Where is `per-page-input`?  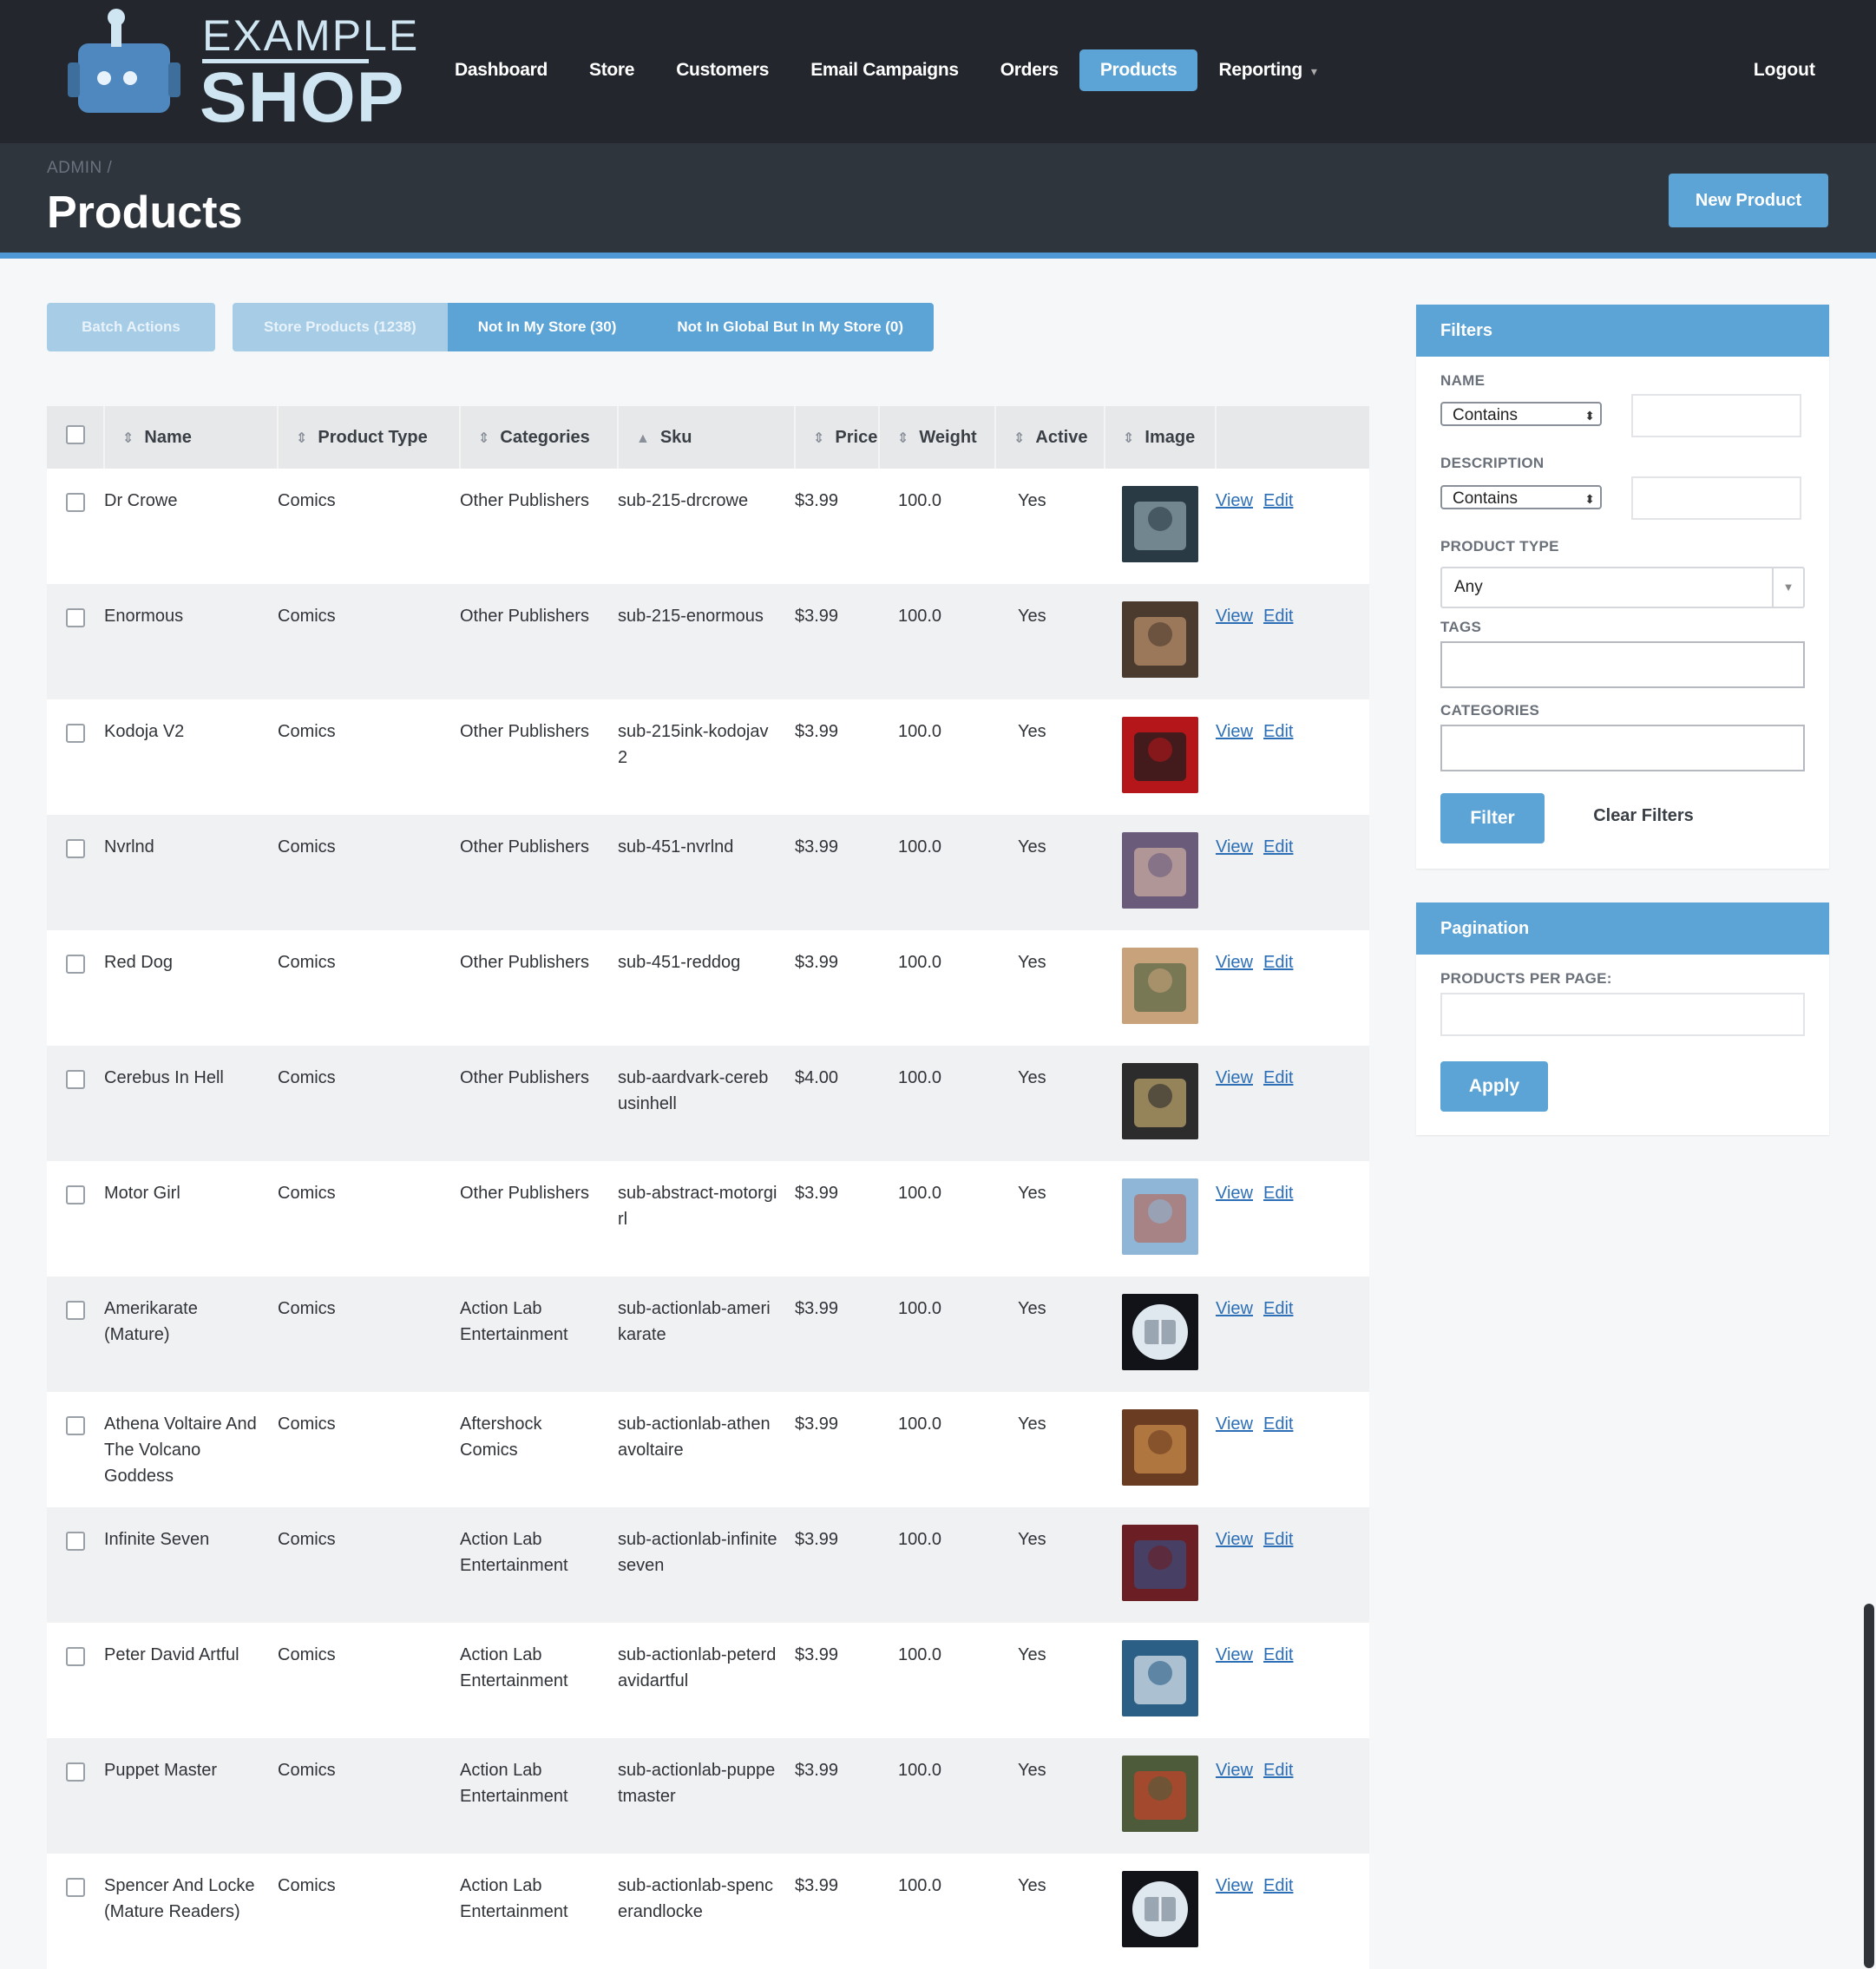
per-page-input is located at coordinates (1623, 1014).